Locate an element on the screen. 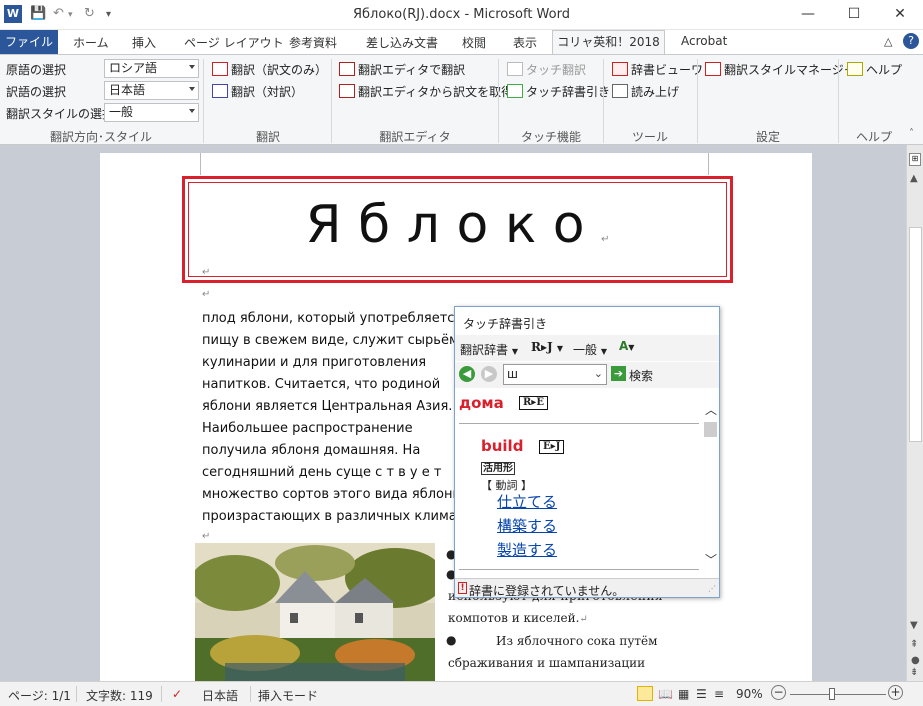 The width and height of the screenshot is (923, 706). dict-menu: 翻訳辞書 ▼ is located at coordinates (489, 349).